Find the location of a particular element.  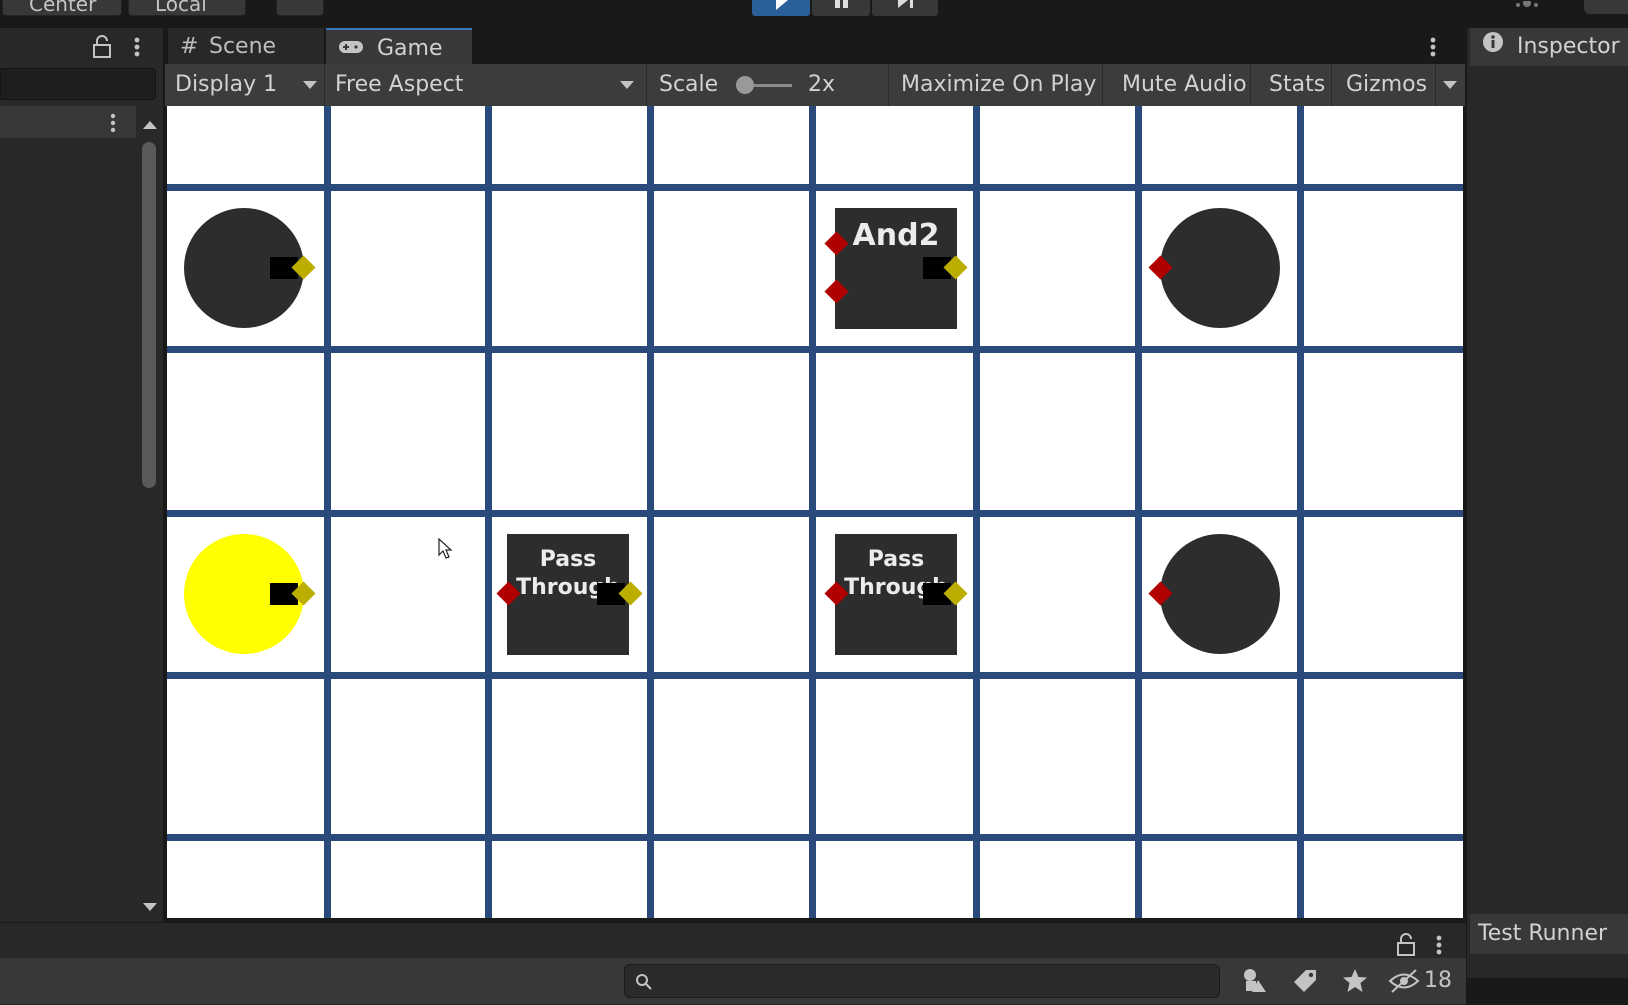

hidden-count: 18 is located at coordinates (1438, 980).